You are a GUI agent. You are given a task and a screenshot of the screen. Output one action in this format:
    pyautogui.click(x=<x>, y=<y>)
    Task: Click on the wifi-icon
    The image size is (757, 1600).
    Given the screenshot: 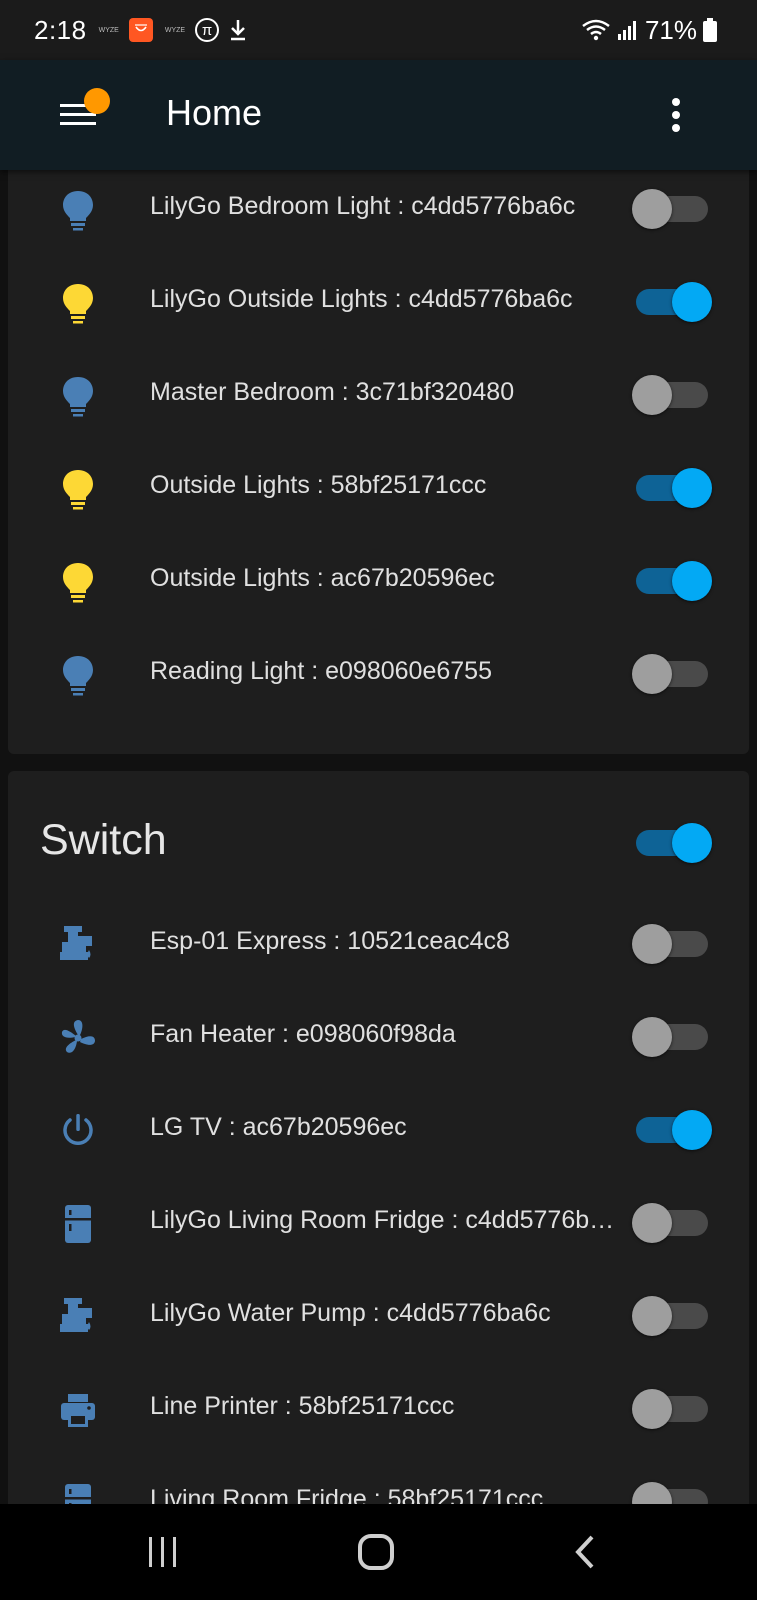 What is the action you would take?
    pyautogui.click(x=596, y=30)
    